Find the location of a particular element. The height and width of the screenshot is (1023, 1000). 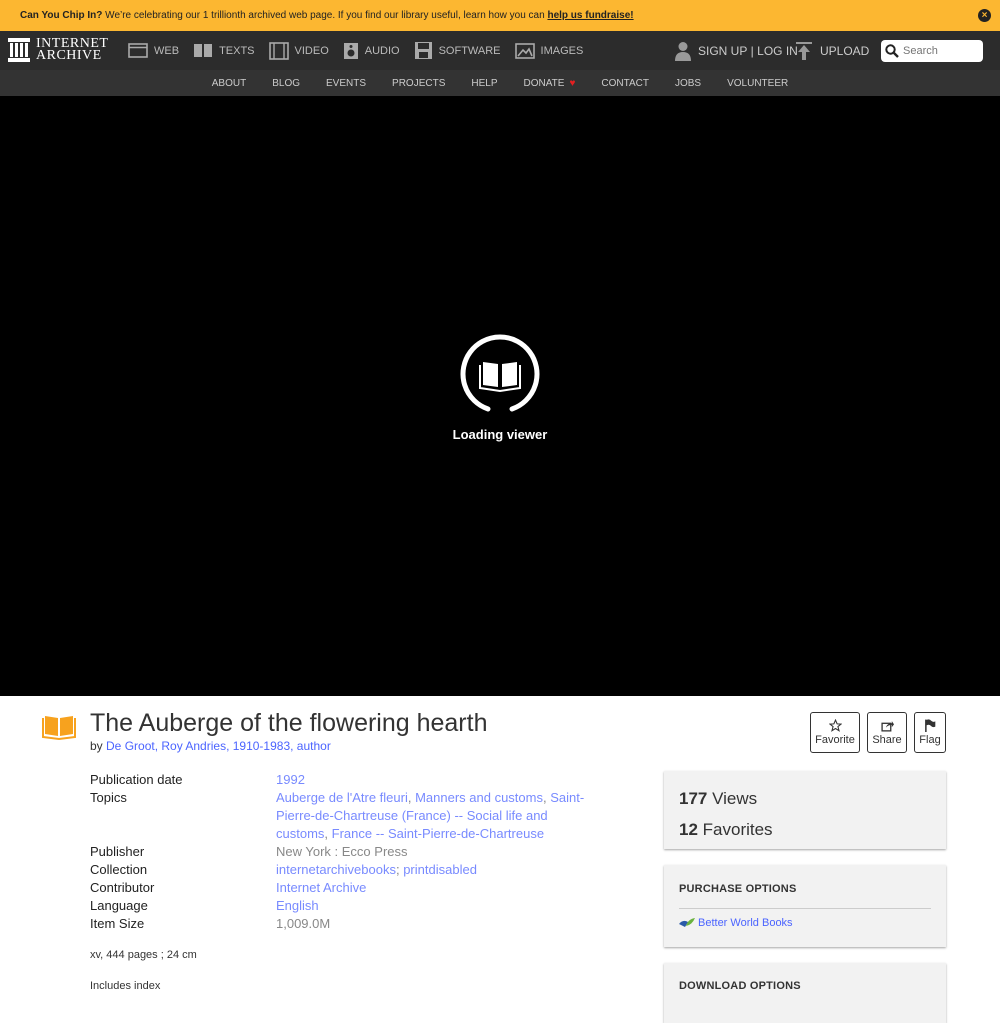

search-input is located at coordinates (942, 51).